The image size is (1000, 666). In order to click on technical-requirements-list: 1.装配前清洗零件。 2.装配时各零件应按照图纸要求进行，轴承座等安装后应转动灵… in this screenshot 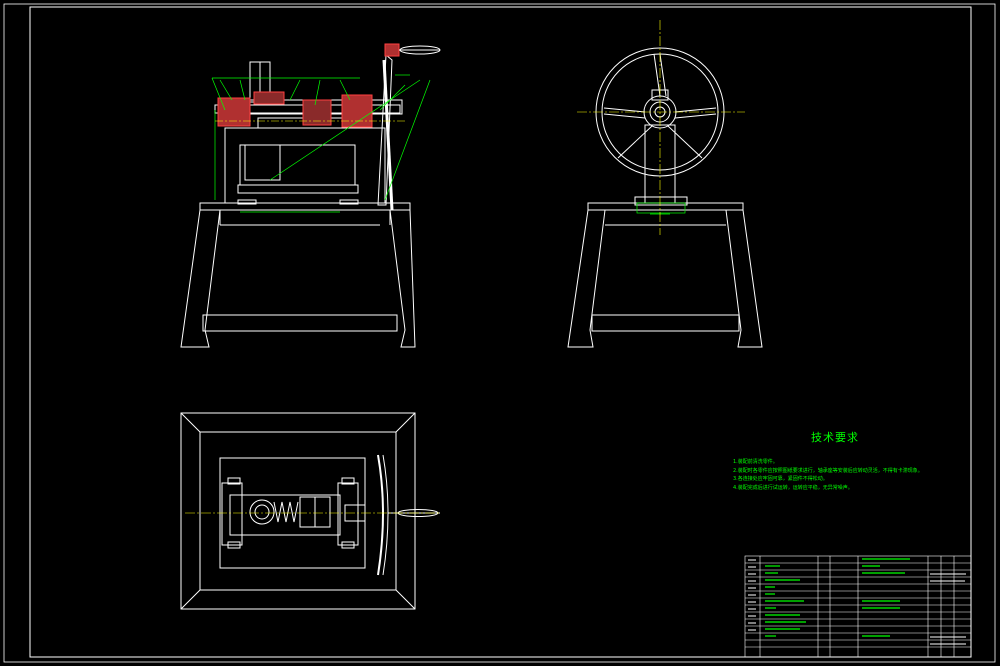, I will do `click(853, 475)`.